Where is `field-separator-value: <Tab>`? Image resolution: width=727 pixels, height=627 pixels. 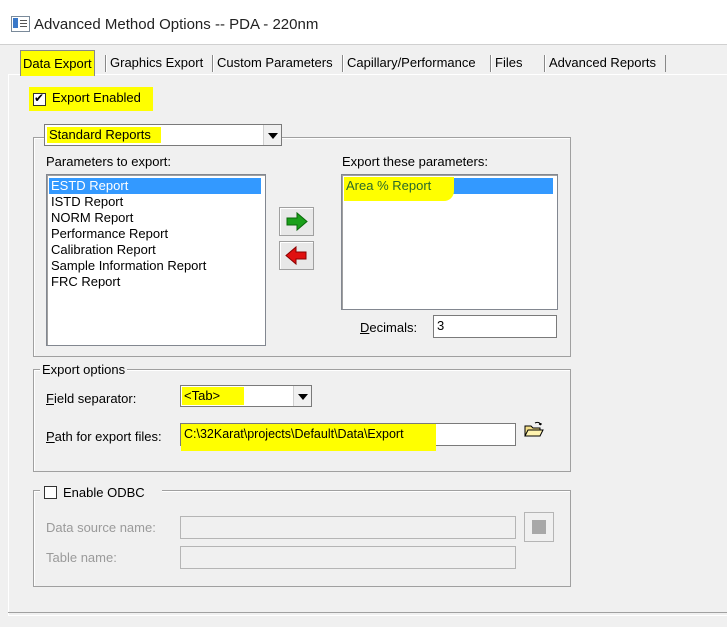
field-separator-value: <Tab> is located at coordinates (213, 396).